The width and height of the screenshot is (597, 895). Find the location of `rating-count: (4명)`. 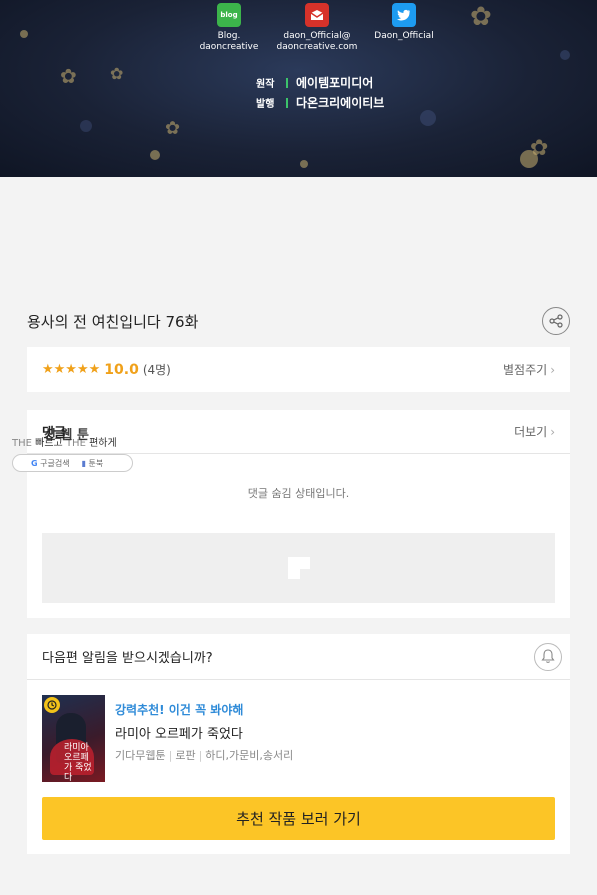

rating-count: (4명) is located at coordinates (156, 370).